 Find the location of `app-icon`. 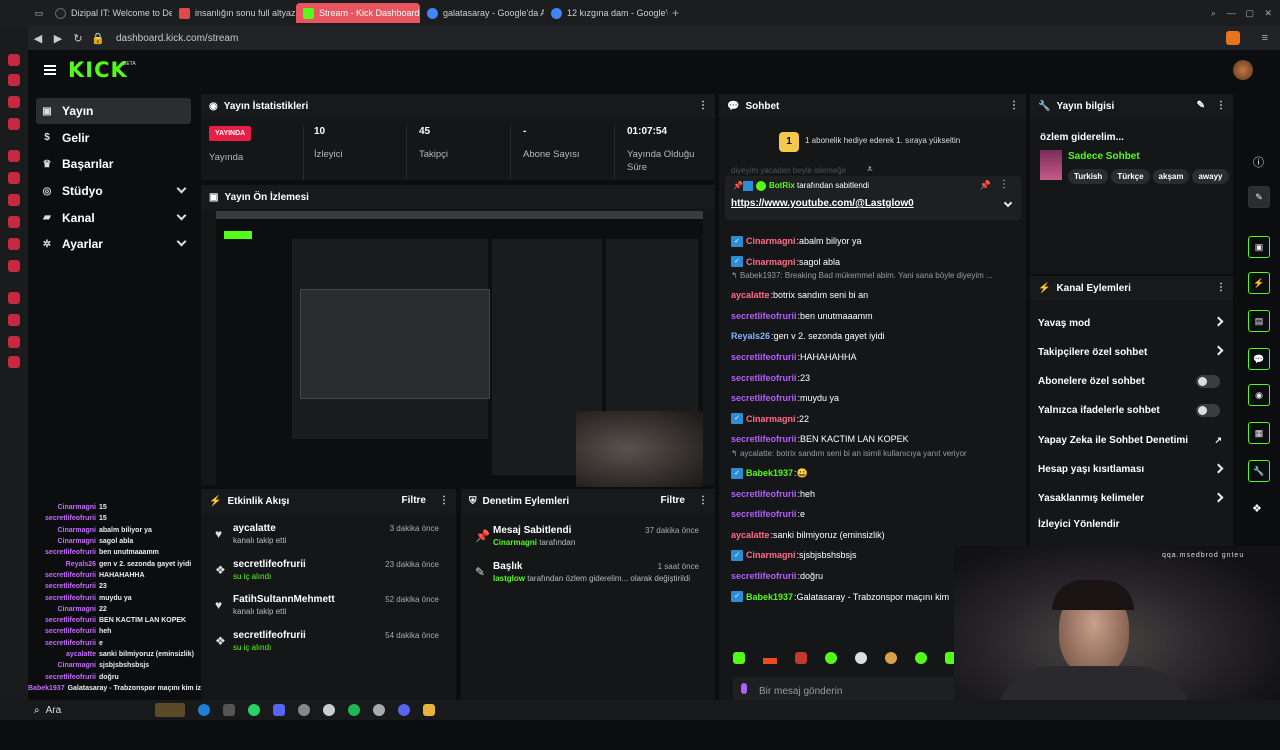

app-icon is located at coordinates (229, 710).